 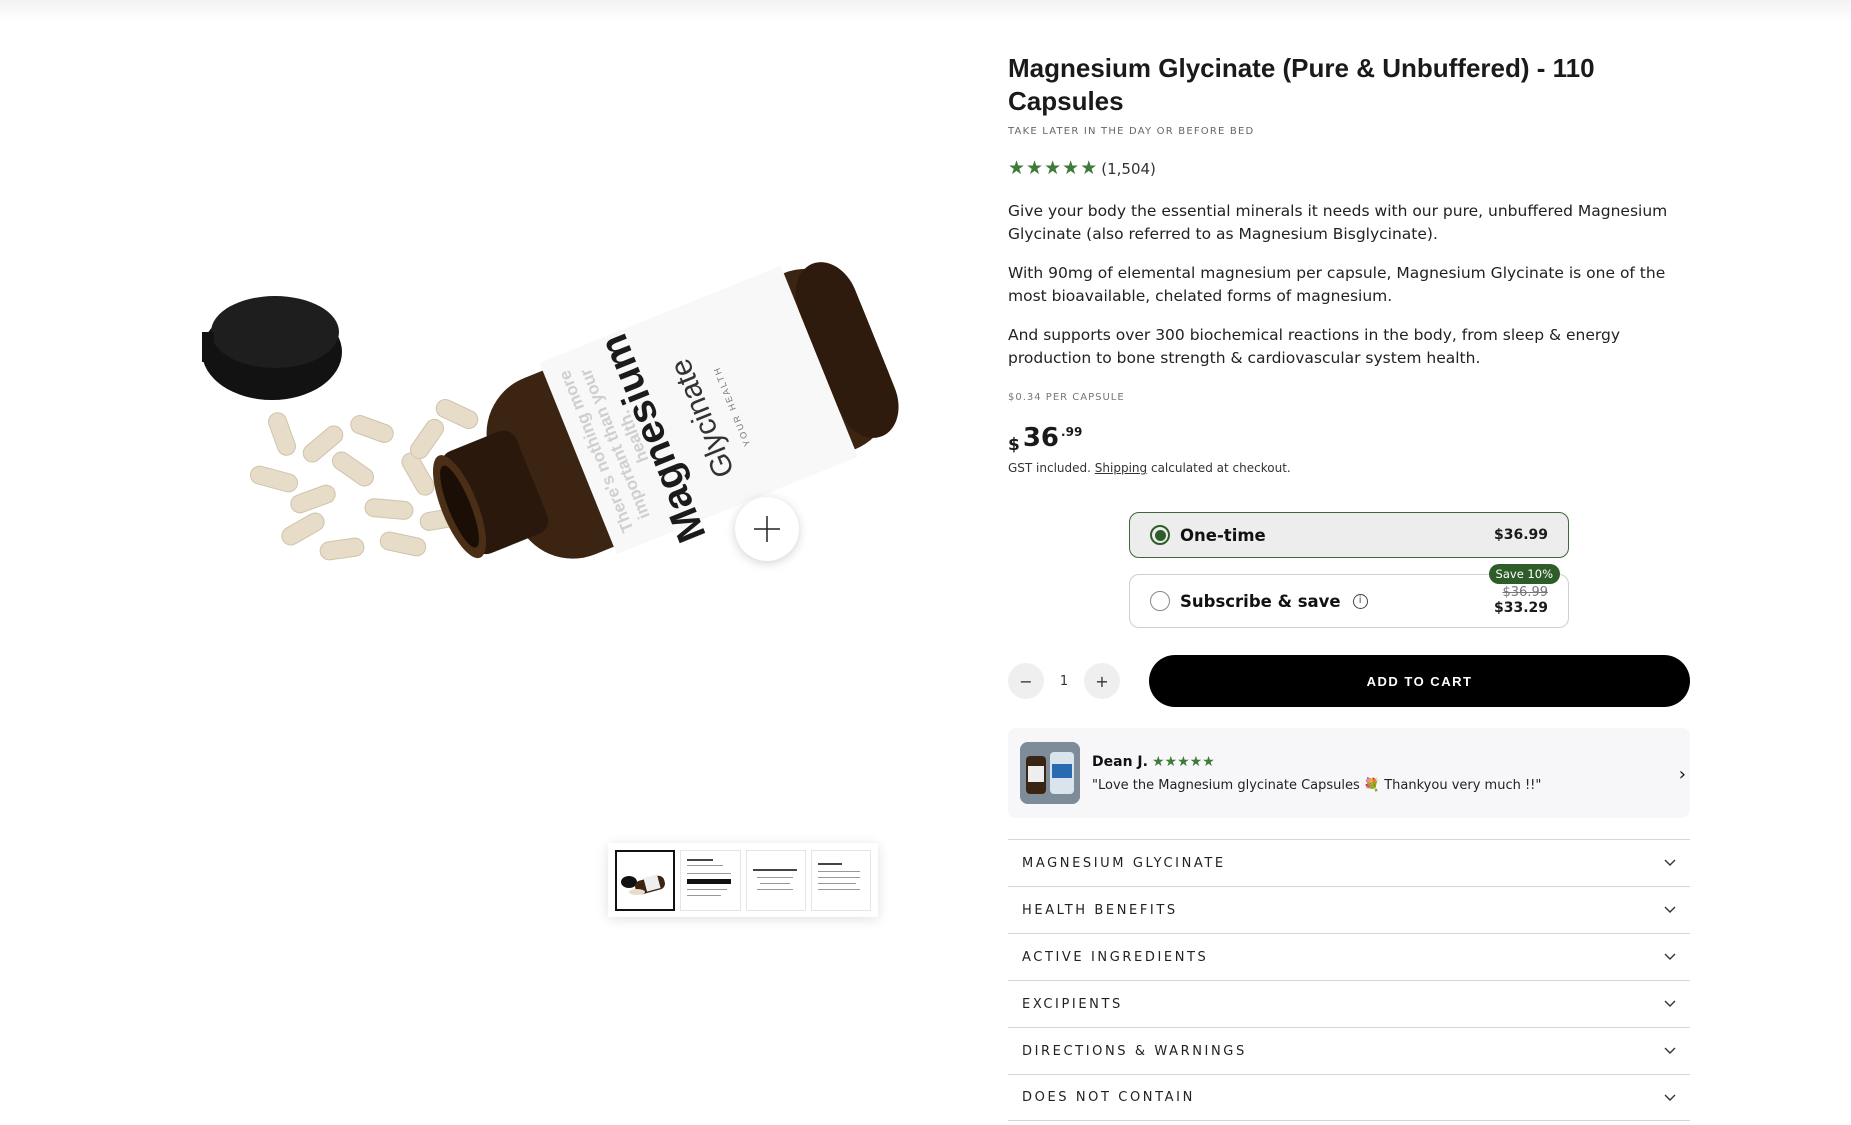 What do you see at coordinates (1219, 468) in the screenshot?
I see `tax-note-text-after: calculated at checkout.` at bounding box center [1219, 468].